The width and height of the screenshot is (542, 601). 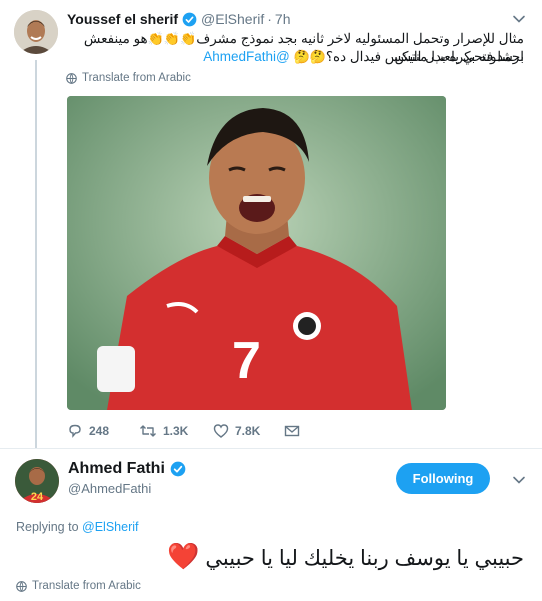 I want to click on replying-to-handle: @ElSherif, so click(x=110, y=527).